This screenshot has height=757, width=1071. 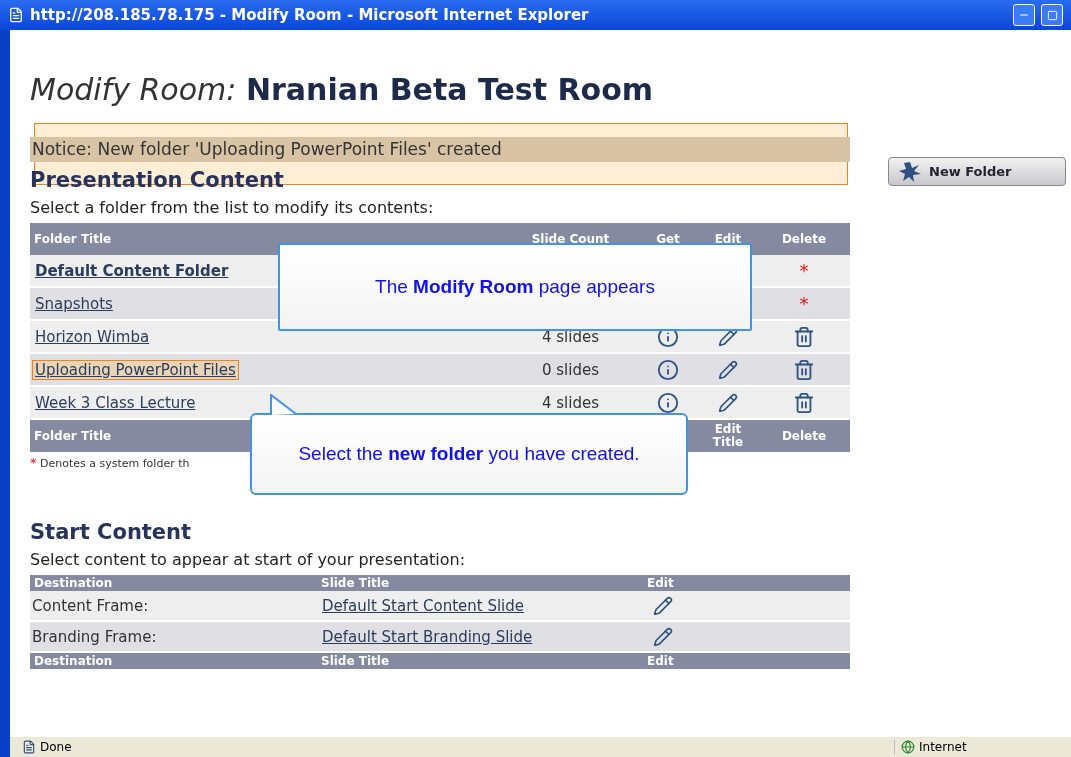 What do you see at coordinates (110, 462) in the screenshot?
I see `footnote: * Denotes a system folder th` at bounding box center [110, 462].